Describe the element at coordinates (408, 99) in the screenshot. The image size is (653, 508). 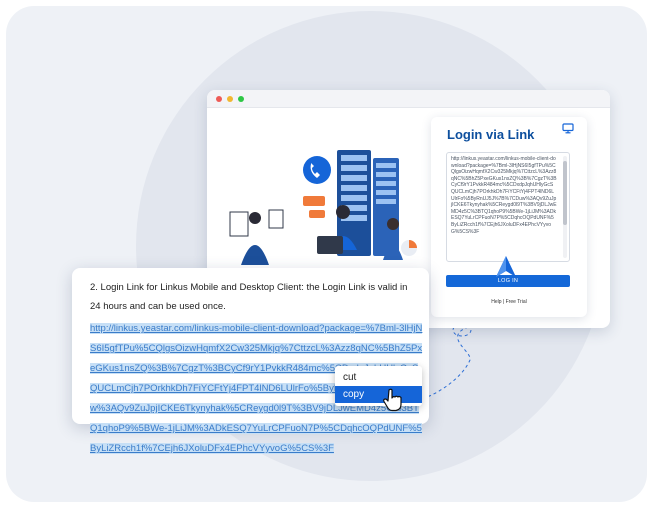
I see `browser-titlebar` at that location.